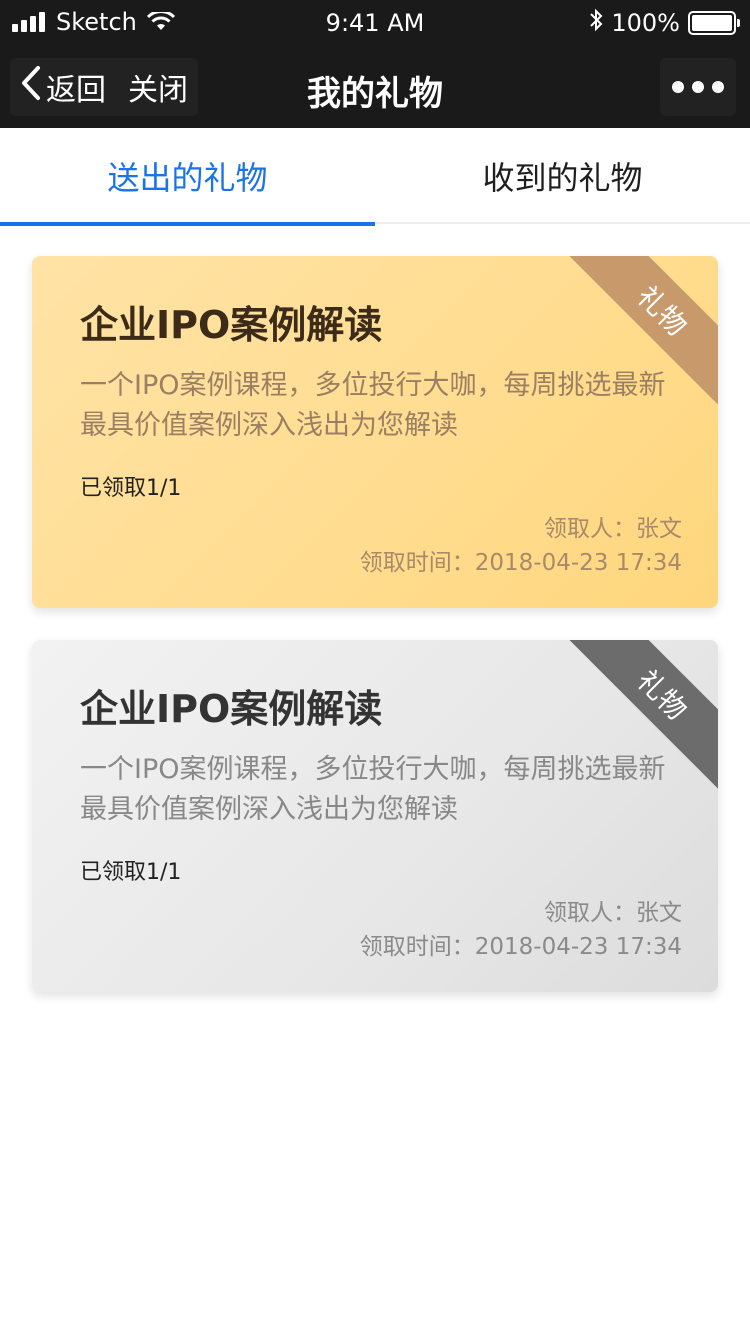  What do you see at coordinates (714, 23) in the screenshot?
I see `battery-icon` at bounding box center [714, 23].